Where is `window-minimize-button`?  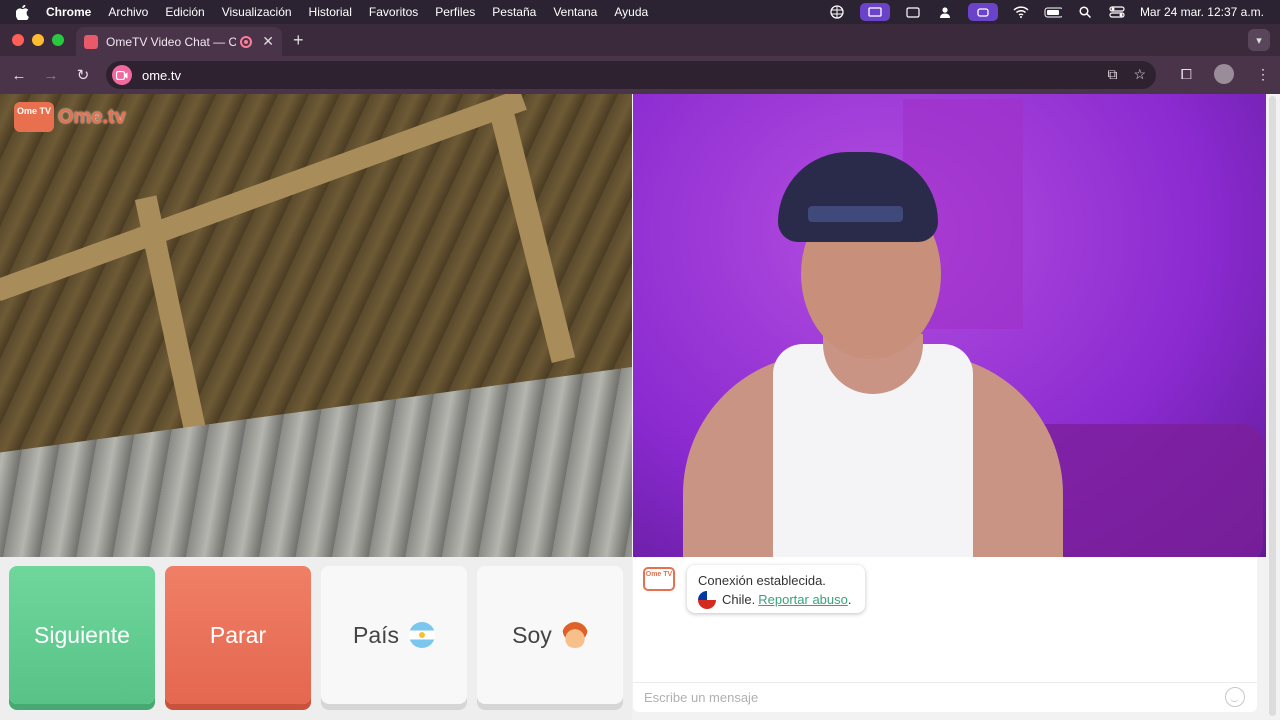 window-minimize-button is located at coordinates (38, 40).